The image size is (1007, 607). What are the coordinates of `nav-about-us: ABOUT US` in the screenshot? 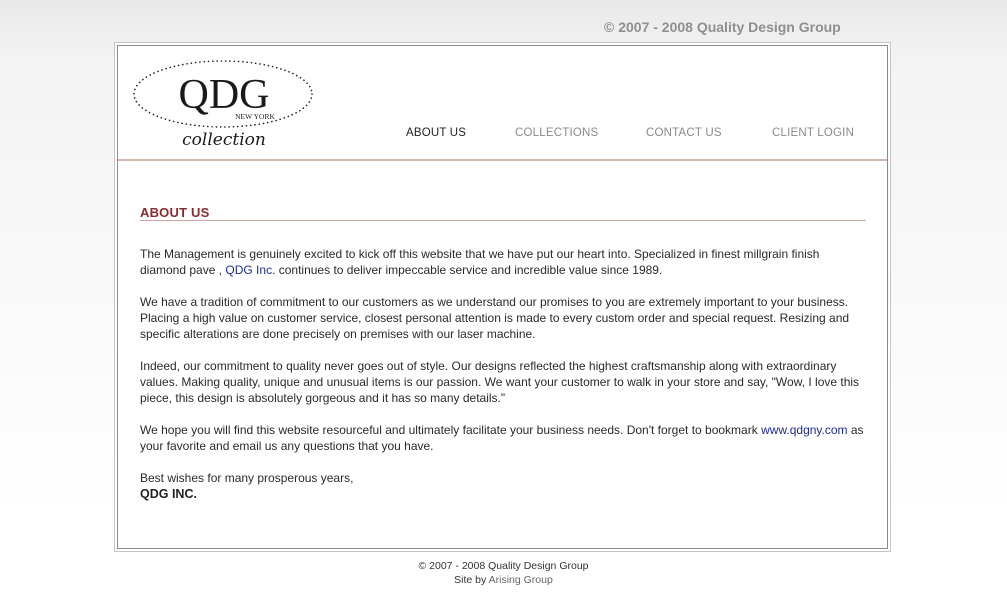 It's located at (436, 133).